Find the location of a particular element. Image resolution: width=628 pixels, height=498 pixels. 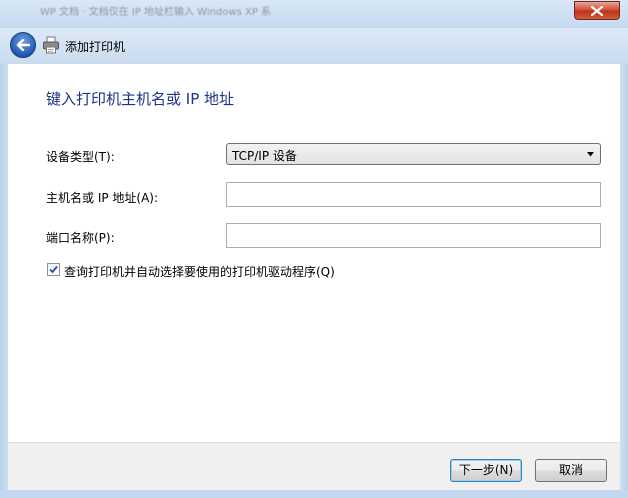

back-button is located at coordinates (23, 45).